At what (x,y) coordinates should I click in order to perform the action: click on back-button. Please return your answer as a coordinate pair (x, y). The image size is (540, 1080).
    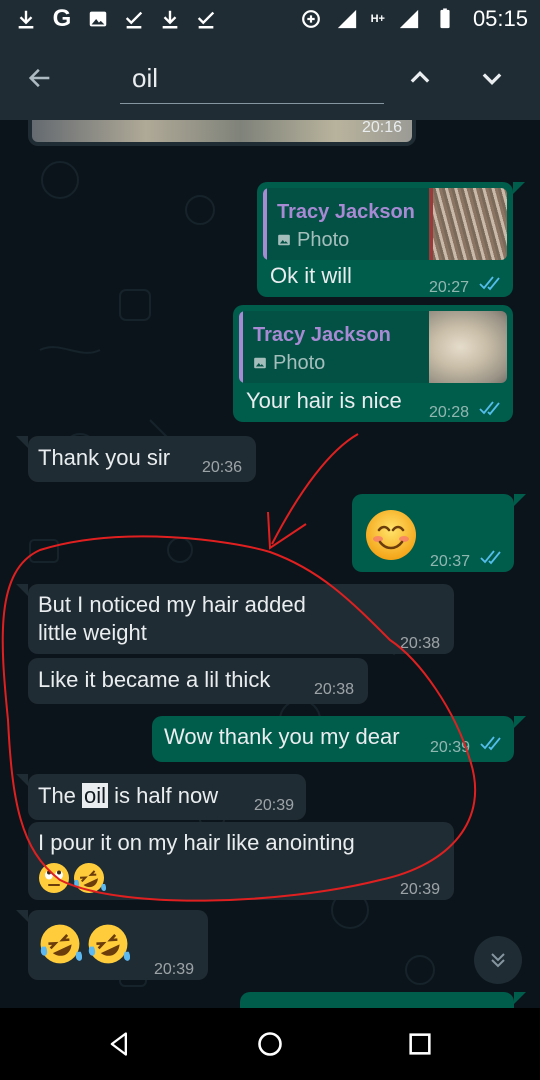
    Looking at the image, I should click on (40, 78).